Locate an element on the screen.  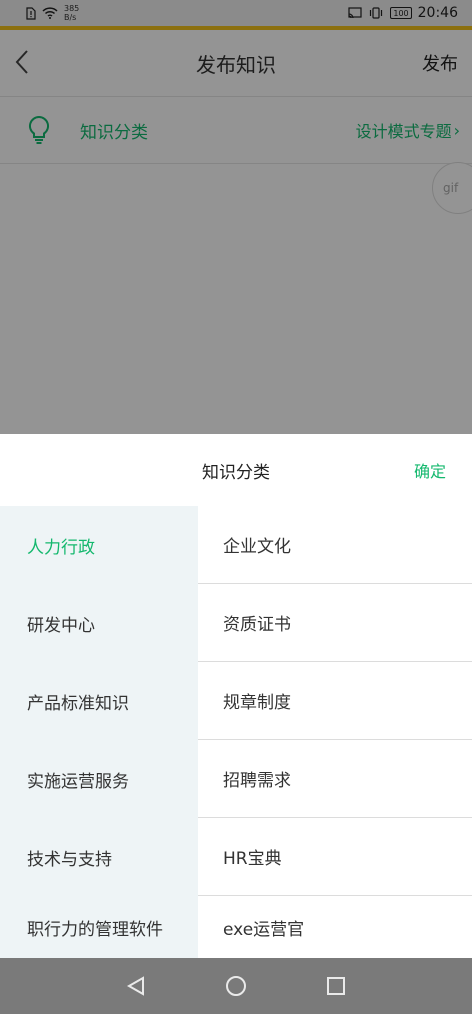
triangle-back-icon is located at coordinates (135, 986).